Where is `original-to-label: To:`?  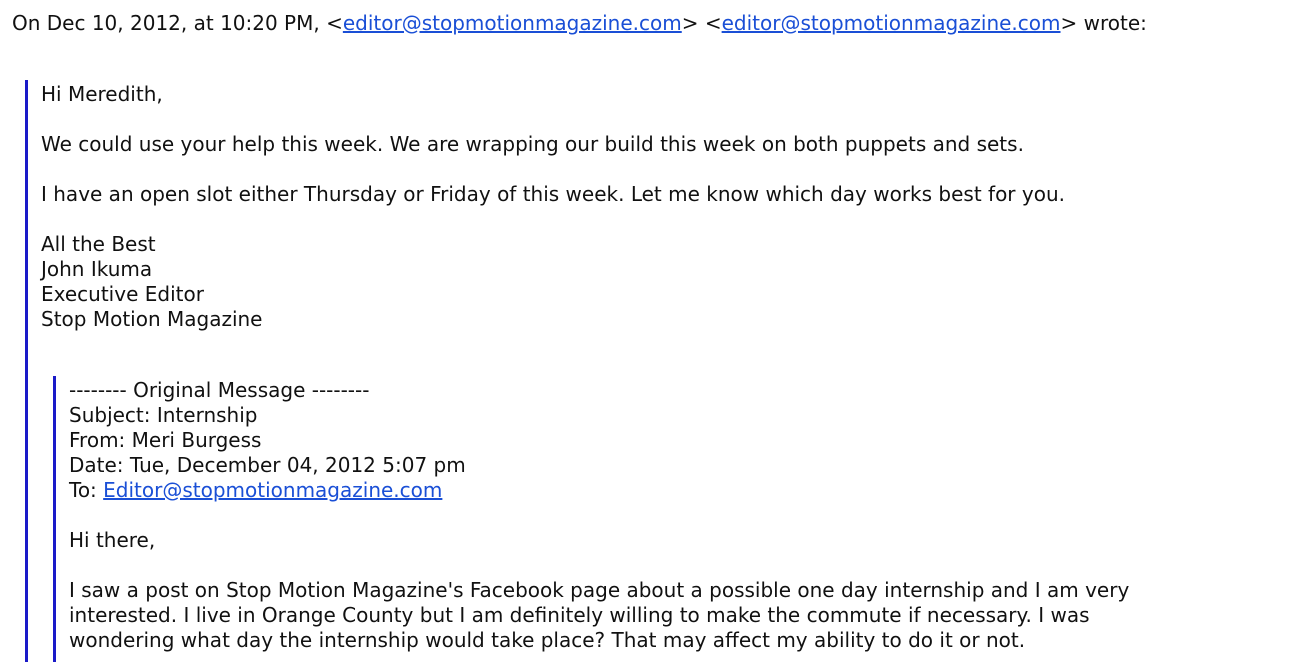 original-to-label: To: is located at coordinates (86, 490).